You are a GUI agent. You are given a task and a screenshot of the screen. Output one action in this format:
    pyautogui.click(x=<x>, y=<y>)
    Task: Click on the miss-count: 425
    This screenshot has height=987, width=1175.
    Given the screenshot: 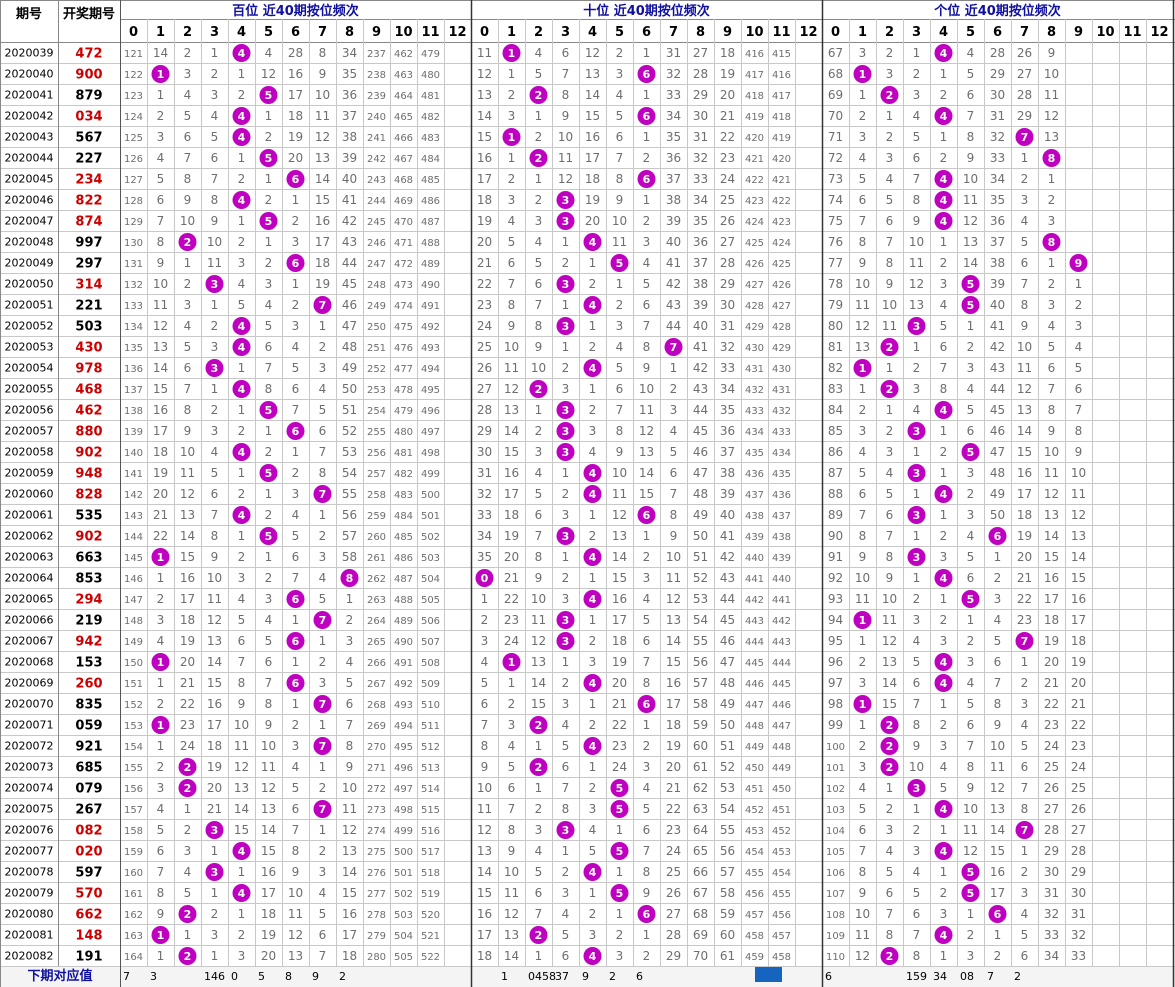 What is the action you would take?
    pyautogui.click(x=754, y=243)
    